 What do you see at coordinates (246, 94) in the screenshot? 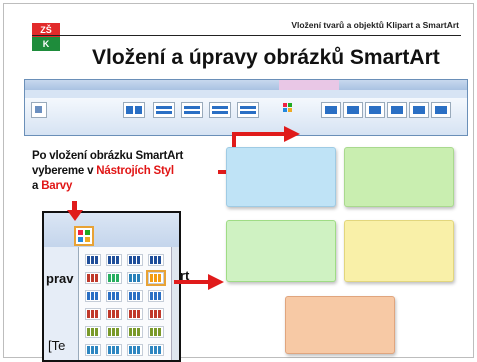
I see `ribbon-tabs` at bounding box center [246, 94].